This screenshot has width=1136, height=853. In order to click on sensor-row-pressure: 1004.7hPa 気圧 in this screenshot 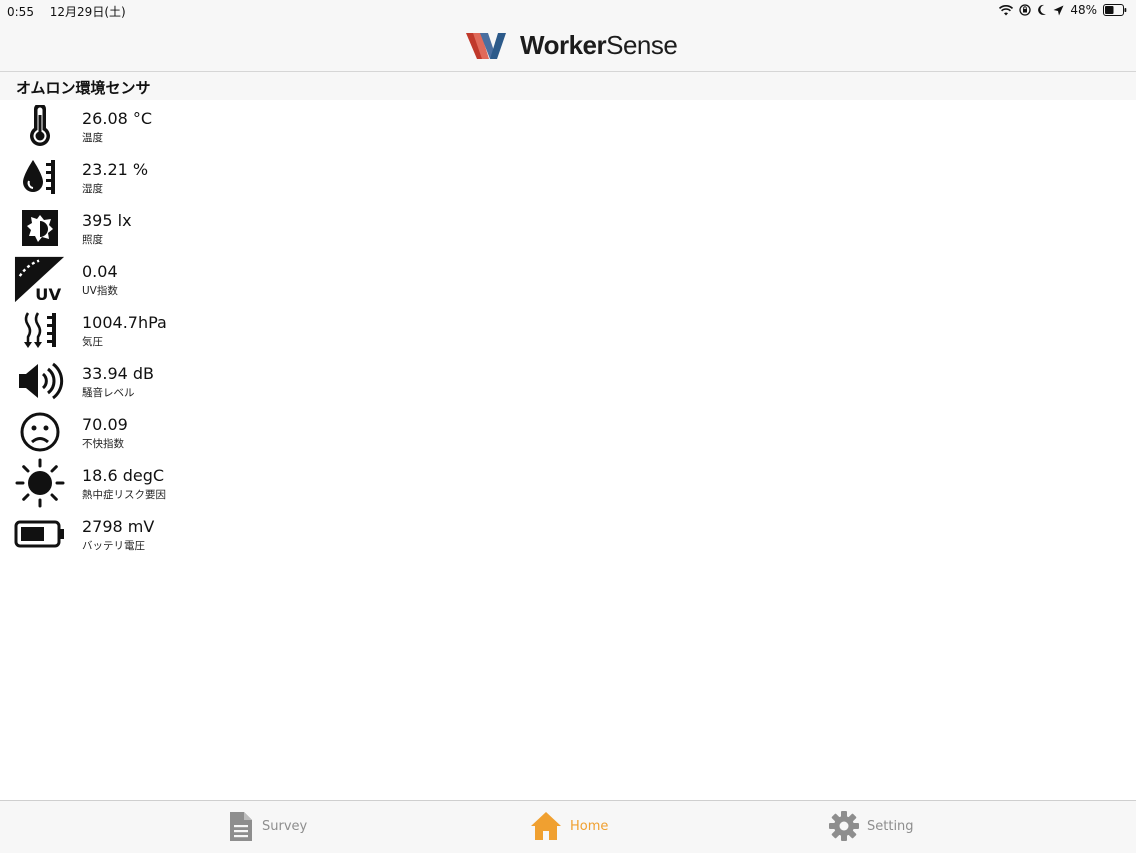, I will do `click(568, 332)`.